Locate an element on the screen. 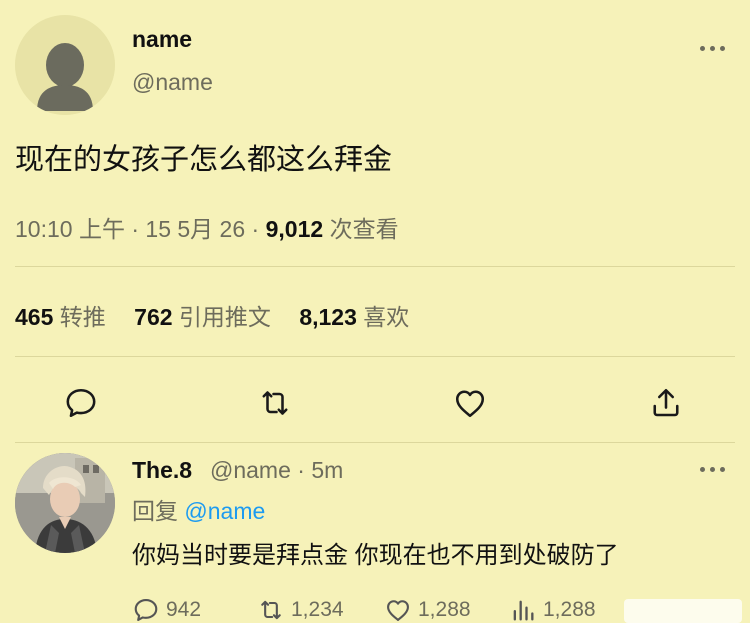 The width and height of the screenshot is (750, 623). more-options-button is located at coordinates (712, 48).